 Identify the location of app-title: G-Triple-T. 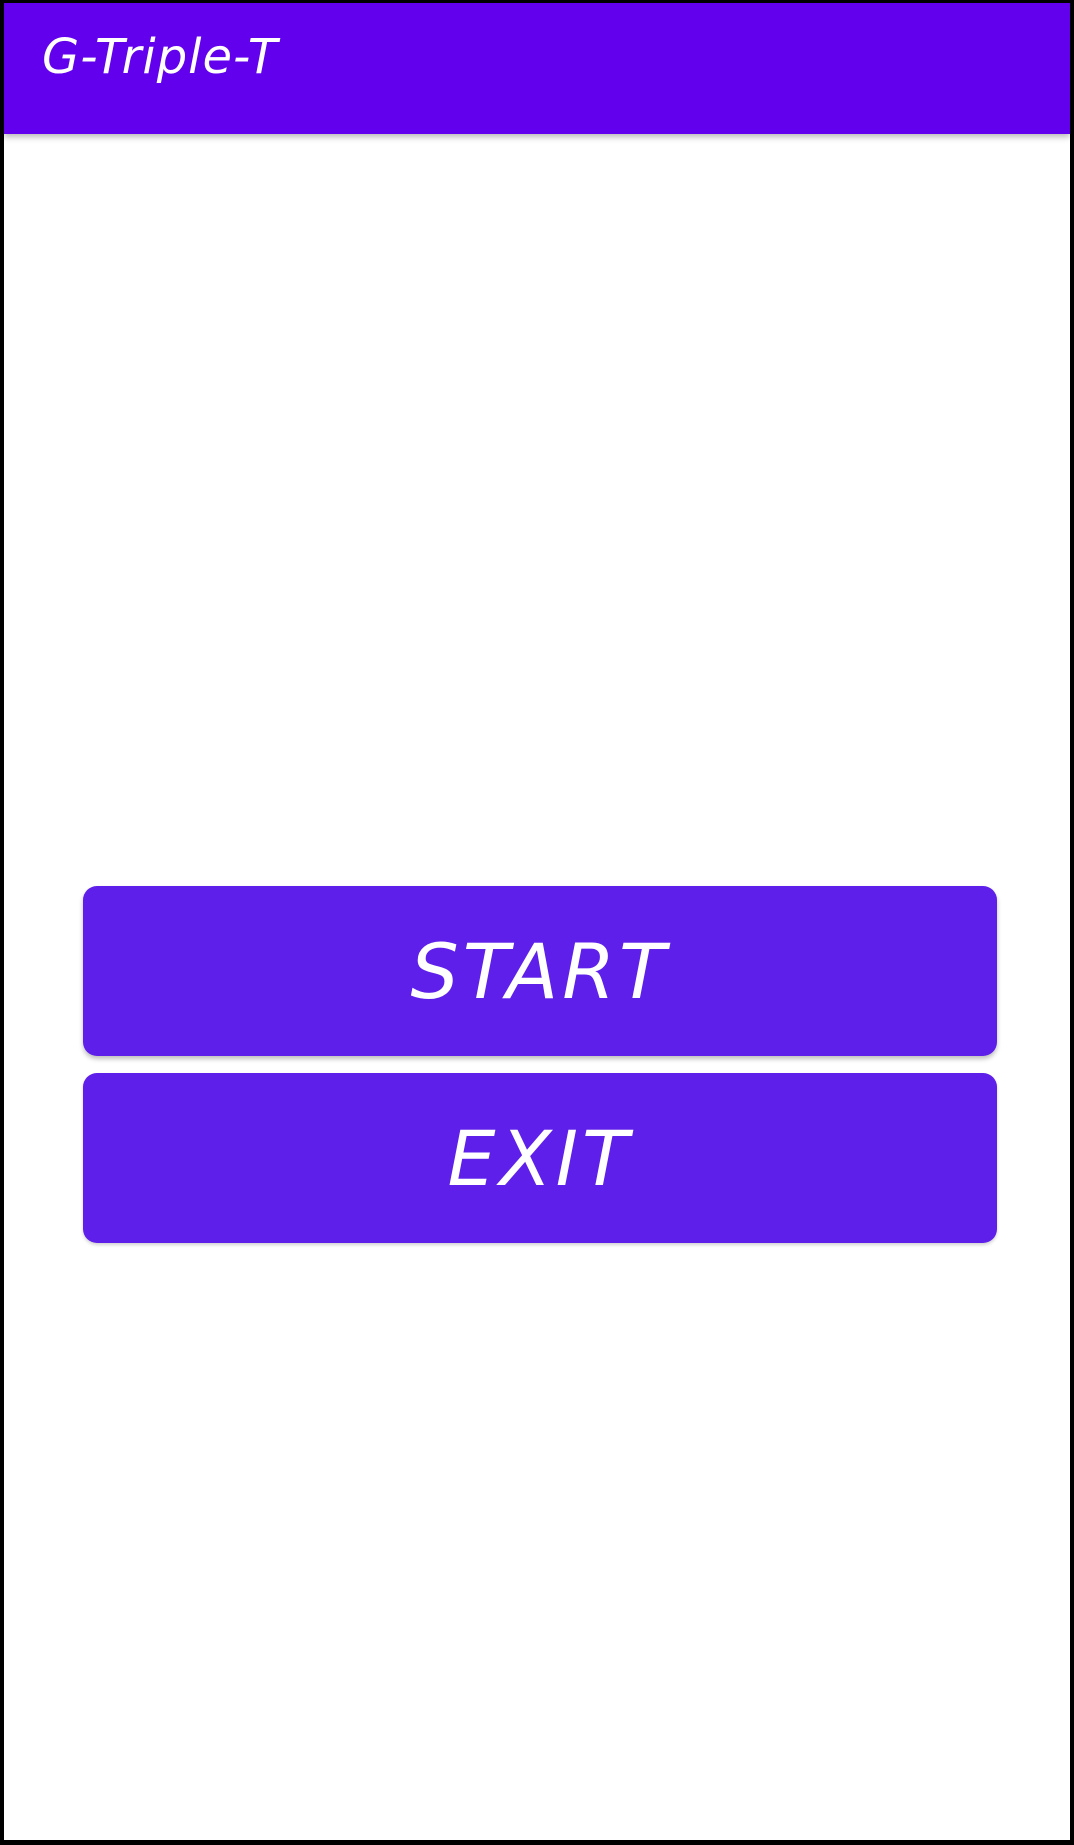
(160, 57).